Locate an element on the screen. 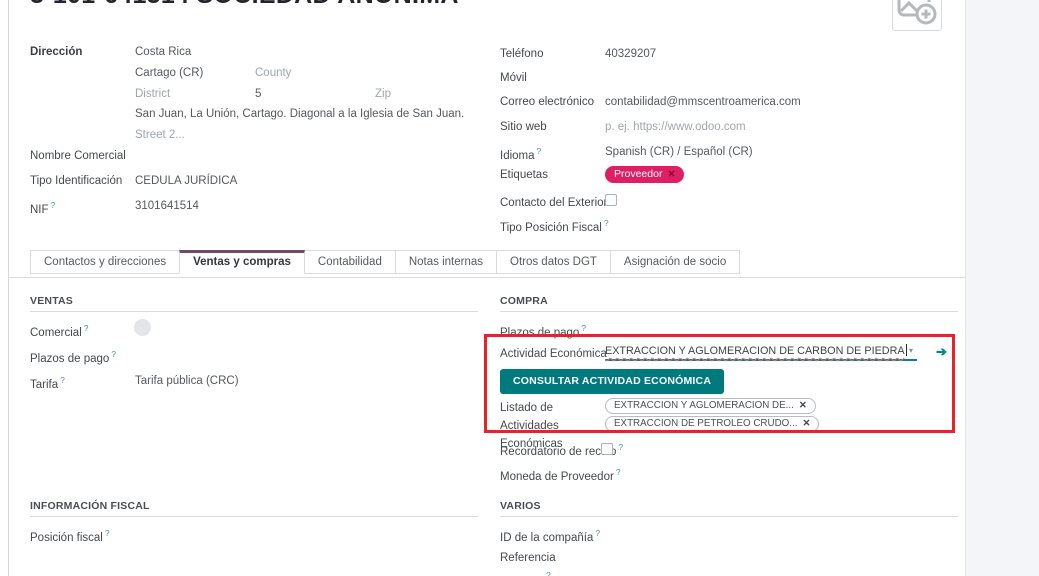 This screenshot has height=576, width=1039. field-label-contacto-exterior: Contacto del Exterior? is located at coordinates (557, 201).